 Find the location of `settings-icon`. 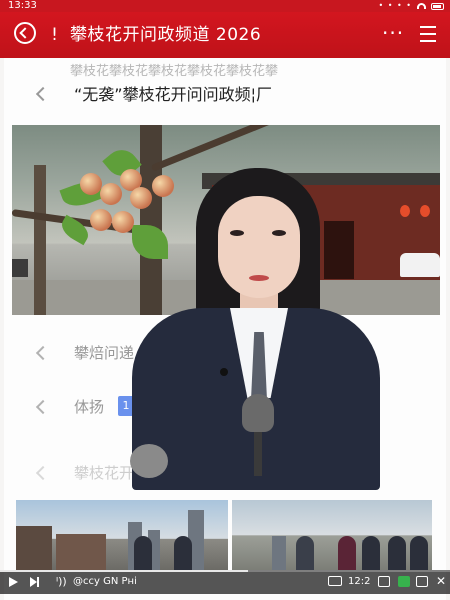

settings-icon is located at coordinates (422, 581).